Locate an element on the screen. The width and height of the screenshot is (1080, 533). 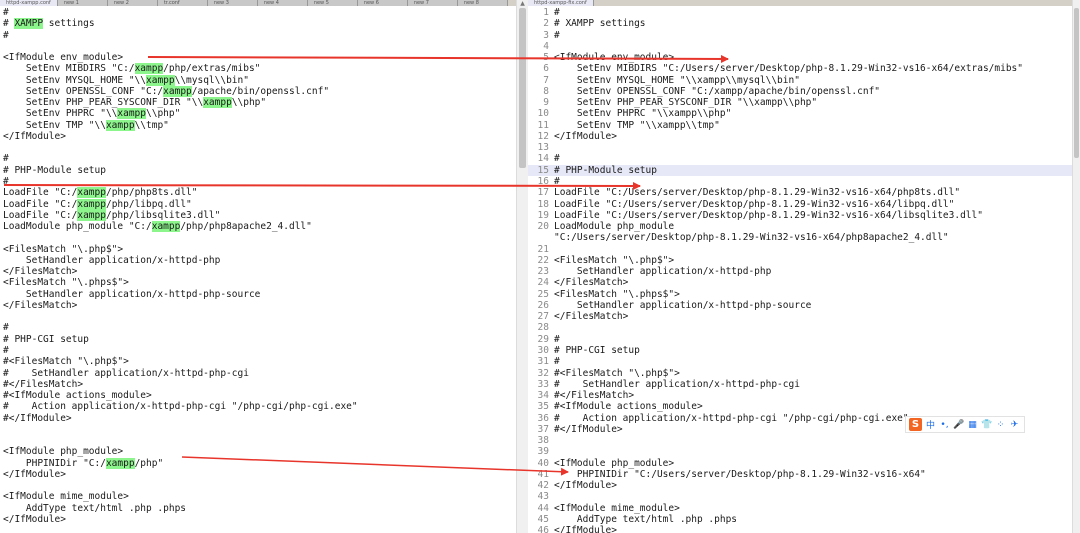
code-line: <IfModule mime_module> is located at coordinates (258, 496).